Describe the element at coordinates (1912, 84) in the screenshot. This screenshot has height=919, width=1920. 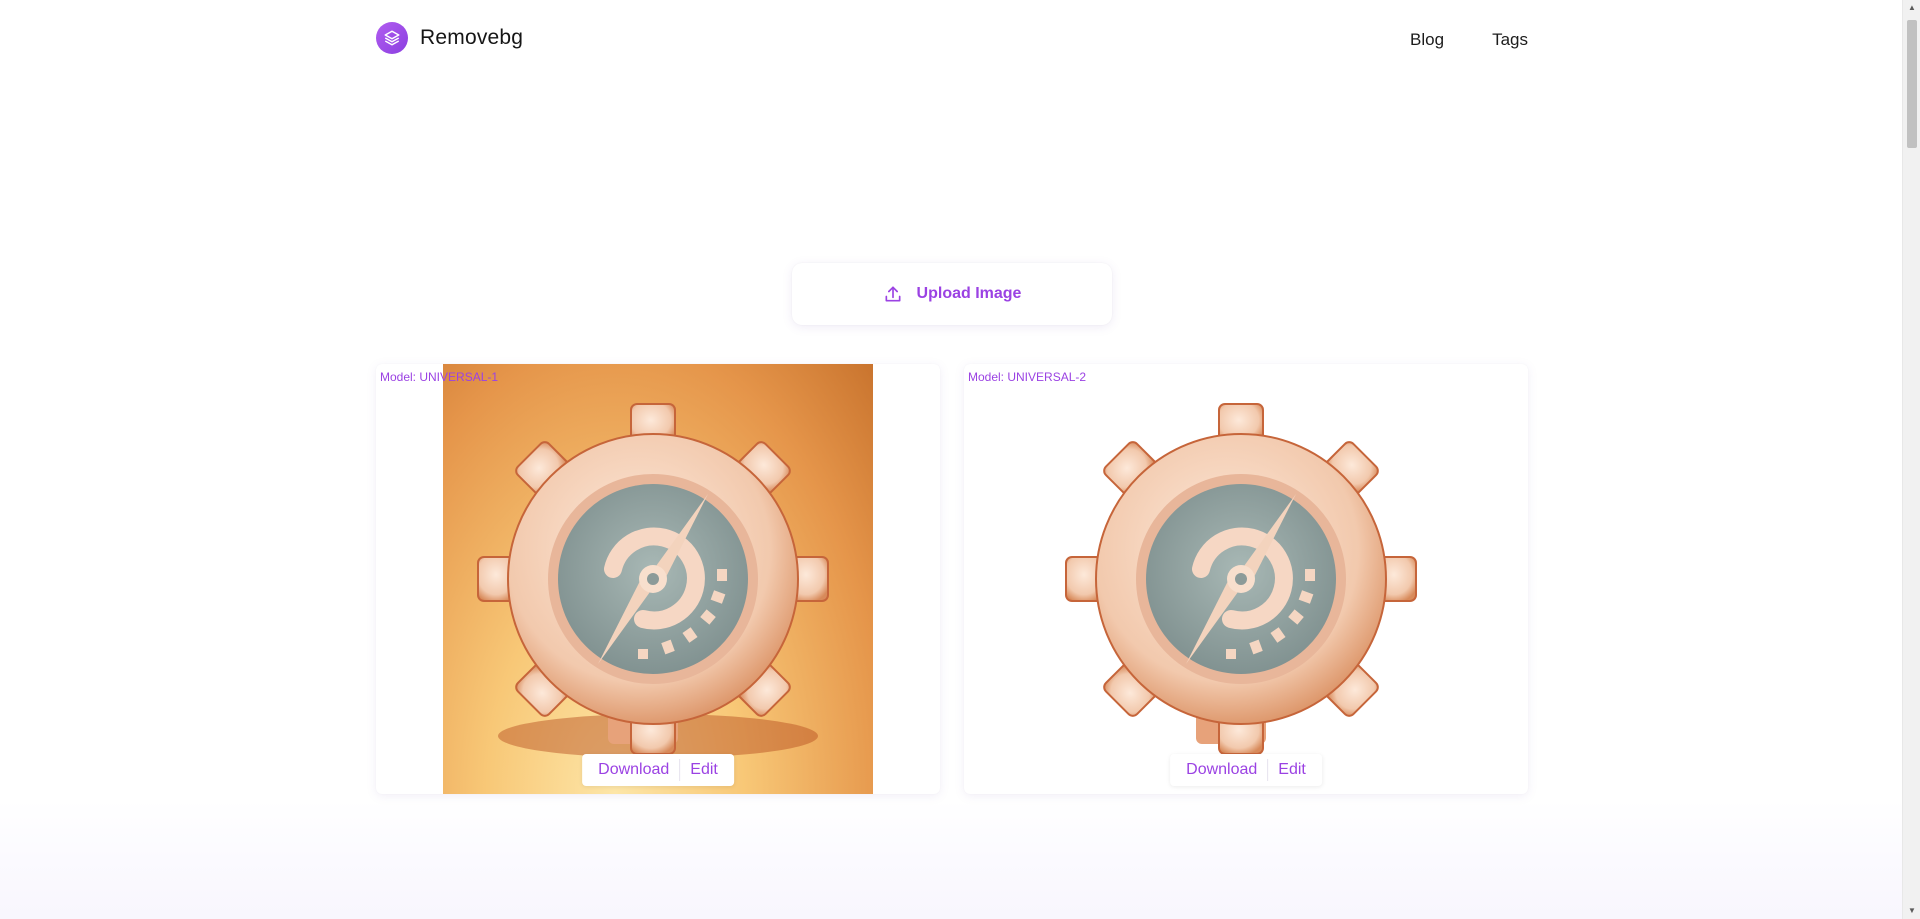
I see `scrollbar-thumb` at that location.